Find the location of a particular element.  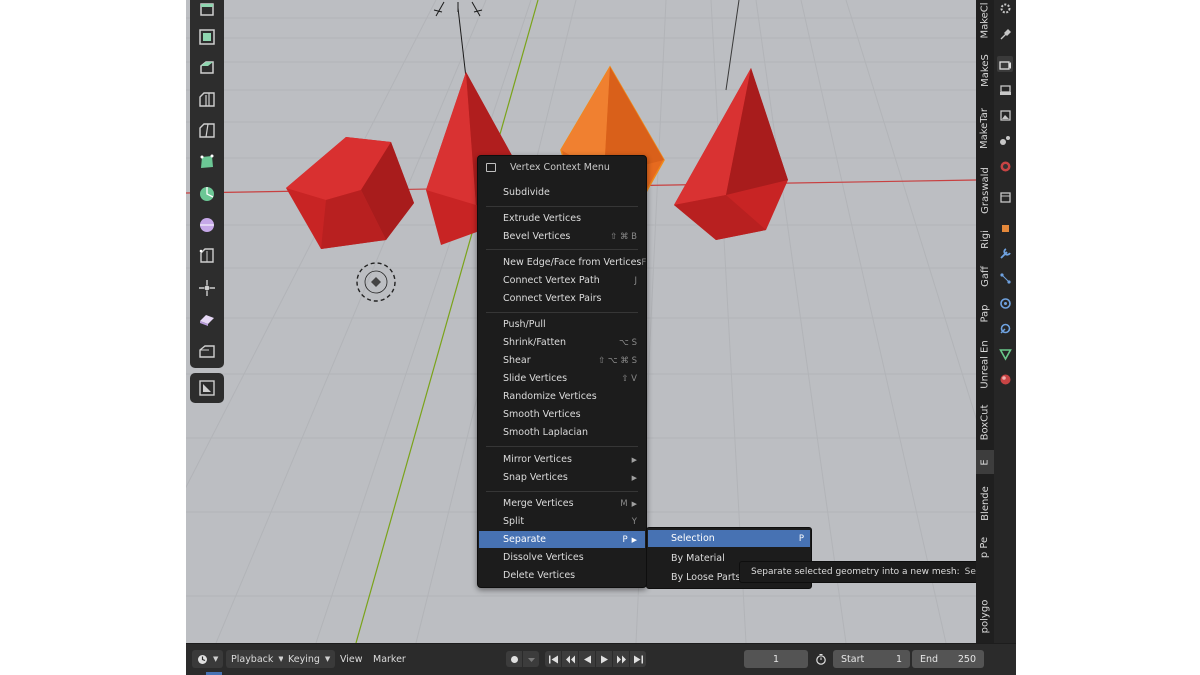

menu-item-dissolve-vertices: Dissolve Vertices is located at coordinates (562, 557).